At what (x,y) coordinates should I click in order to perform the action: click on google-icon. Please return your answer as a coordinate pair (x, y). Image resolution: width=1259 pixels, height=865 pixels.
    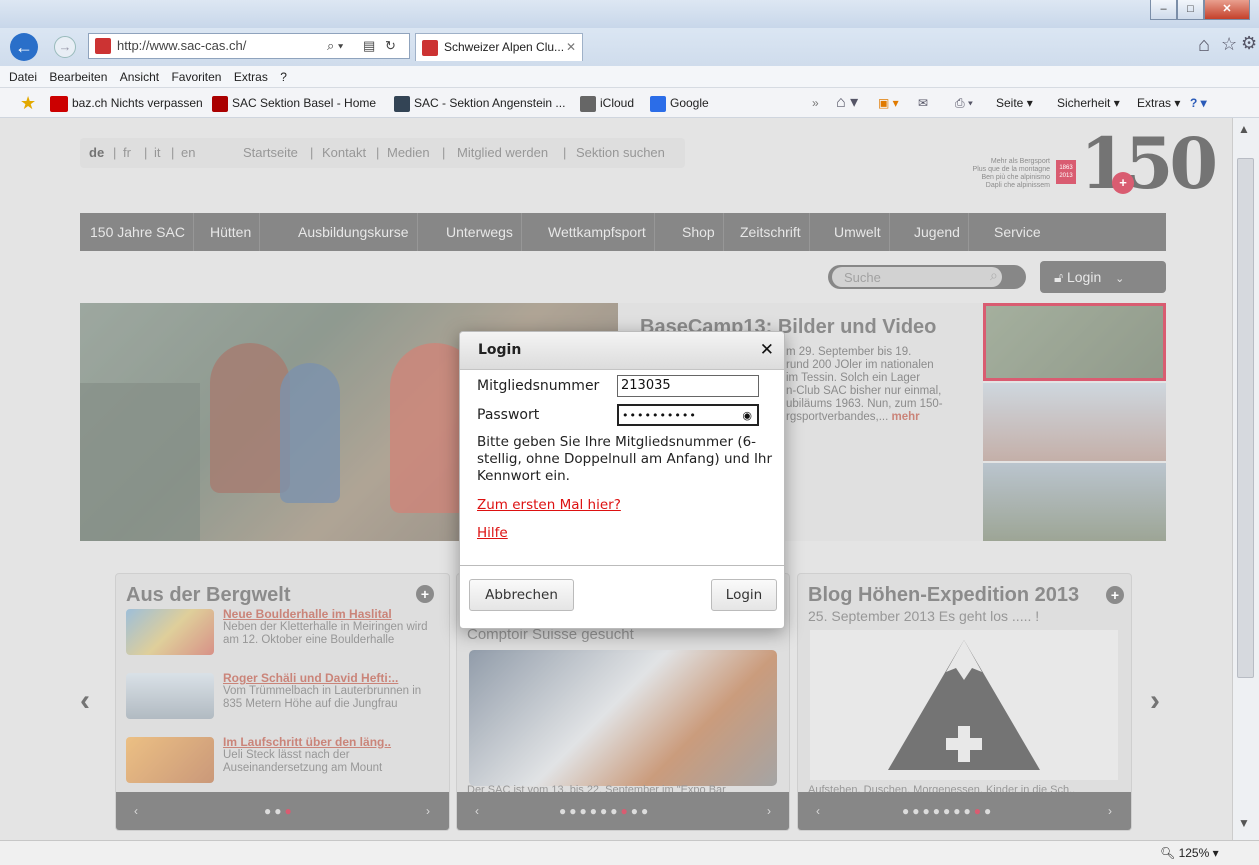
    Looking at the image, I should click on (658, 103).